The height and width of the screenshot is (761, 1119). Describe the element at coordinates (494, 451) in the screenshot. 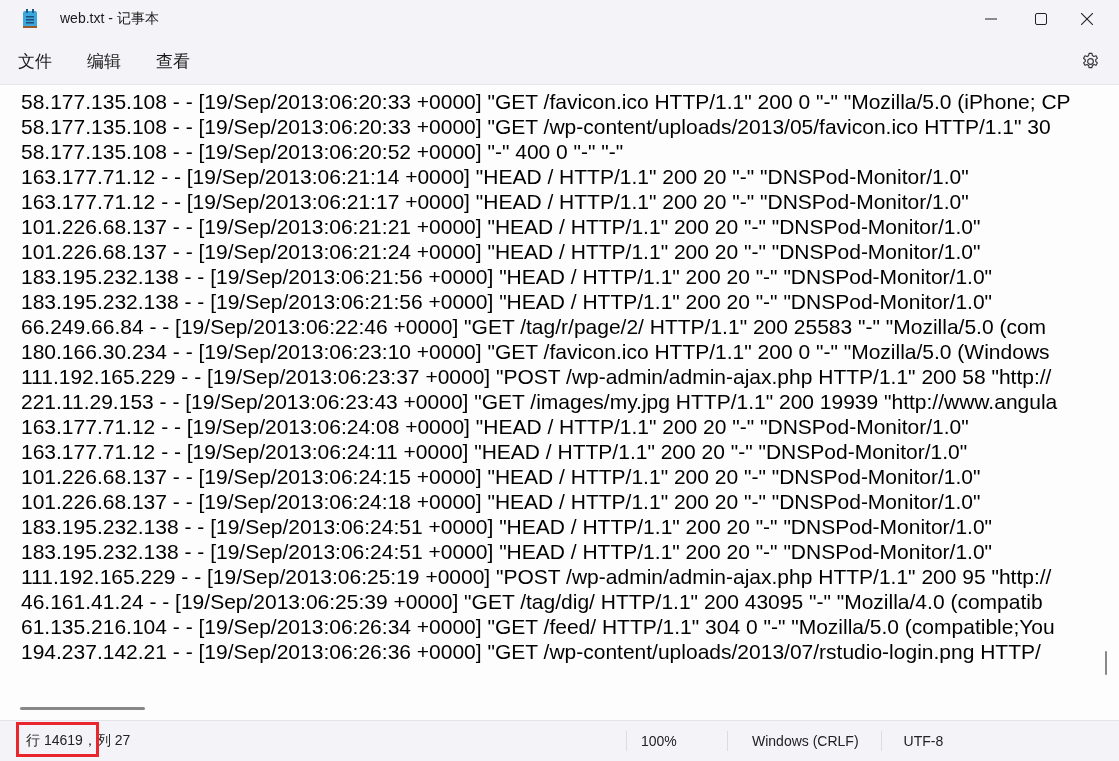

I see `text-line: 163.177.71.12 - - [19/Sep/2013:06:24:11 +0000] "HEAD / HTTP/1.1" 200 20 "-" "DNSPod-Monitor/1.0"` at that location.